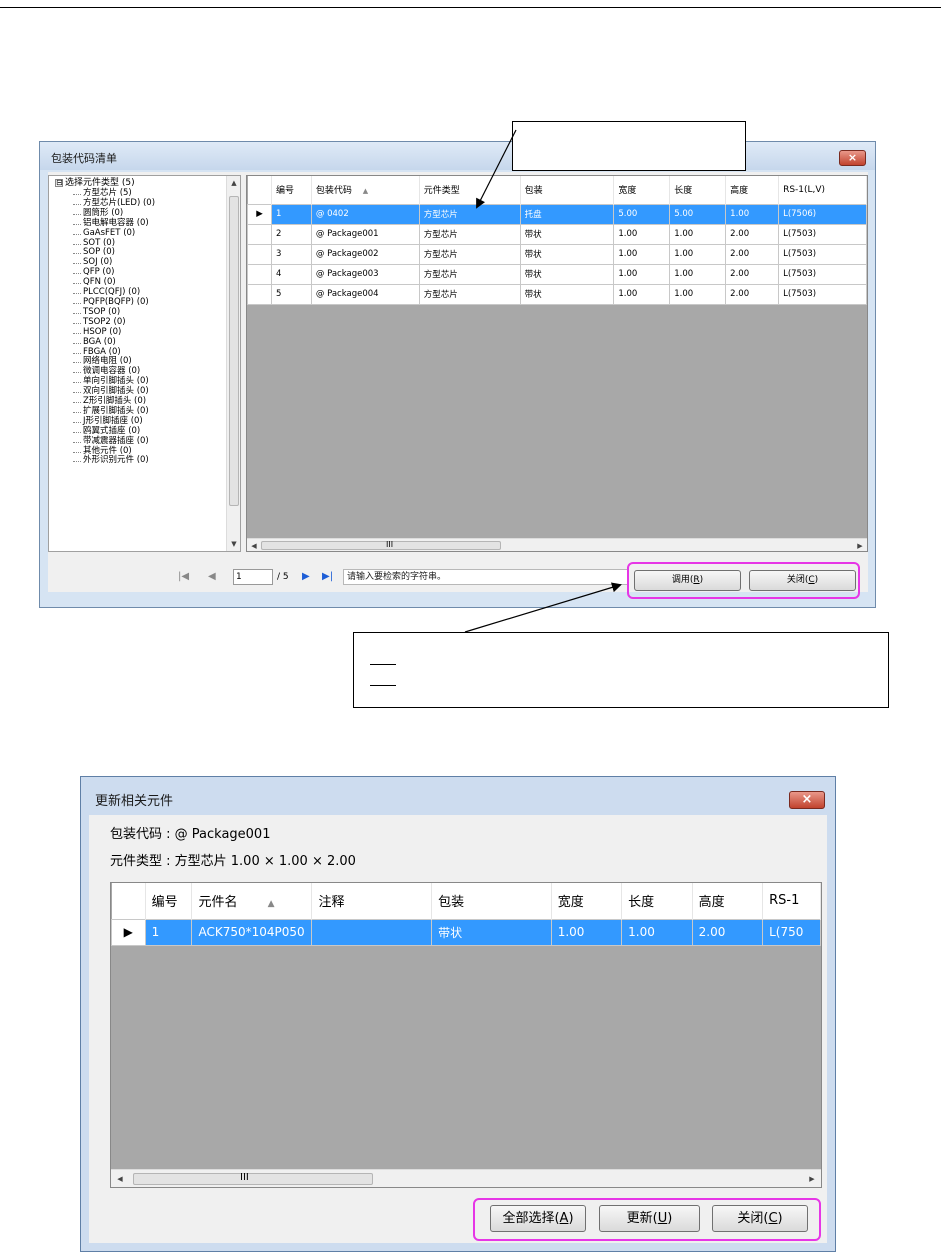 Image resolution: width=941 pixels, height=1253 pixels. Describe the element at coordinates (234, 351) in the screenshot. I see `scroll-thumb` at that location.